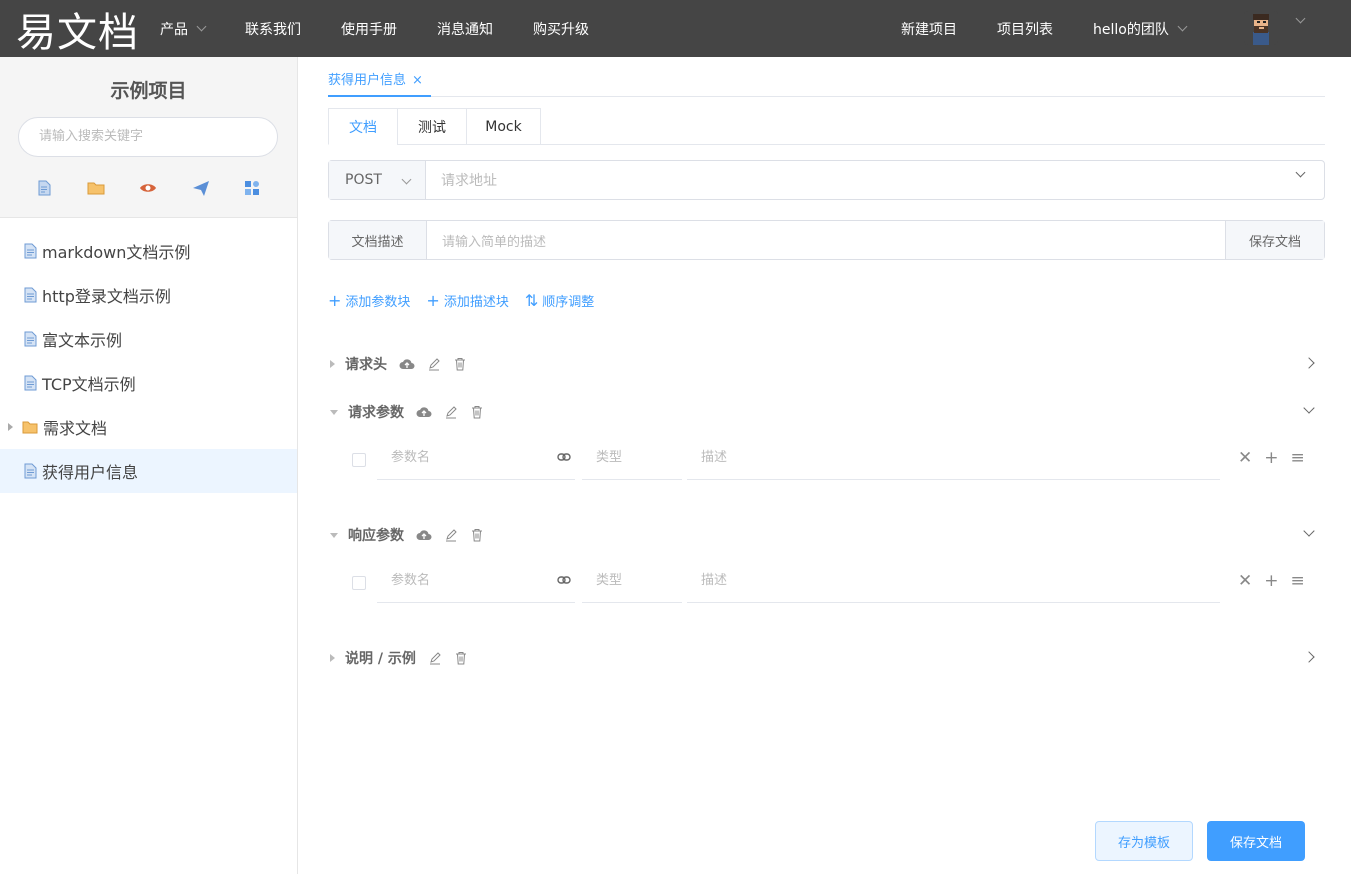  I want to click on search-input: 请输入搜索关键字, so click(148, 137).